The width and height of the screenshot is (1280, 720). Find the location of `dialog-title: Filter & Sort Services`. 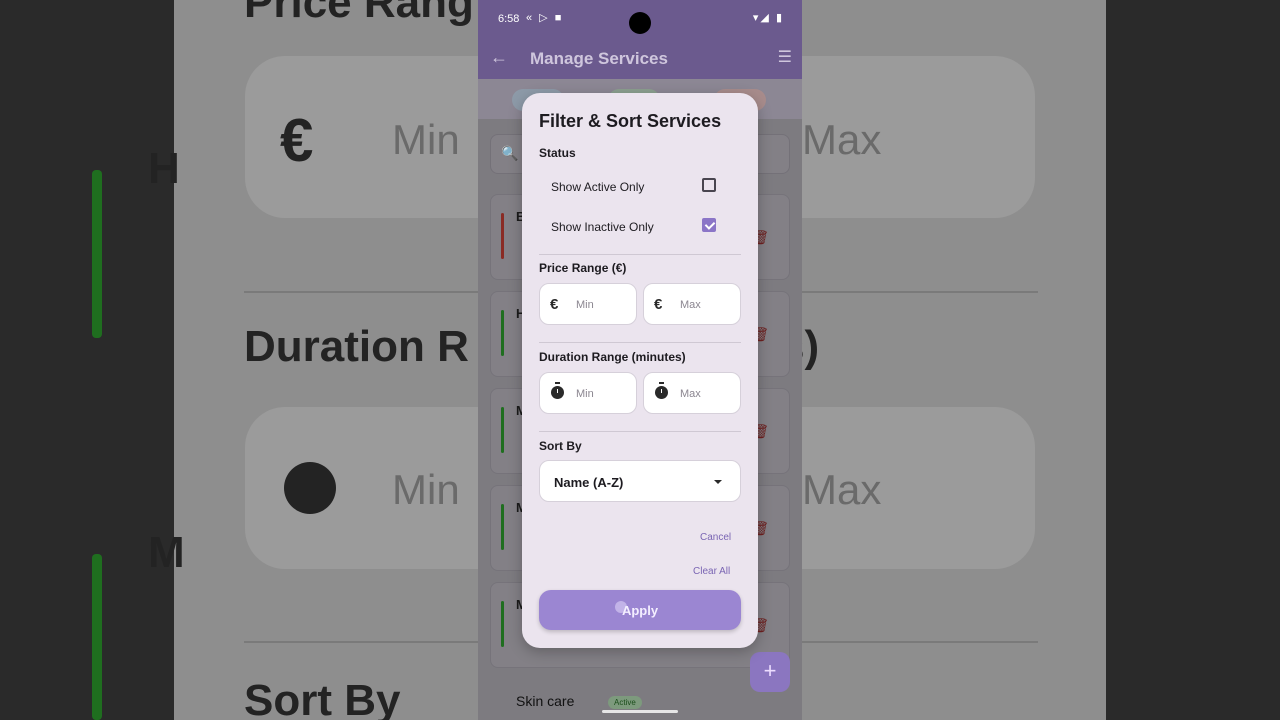

dialog-title: Filter & Sort Services is located at coordinates (630, 121).